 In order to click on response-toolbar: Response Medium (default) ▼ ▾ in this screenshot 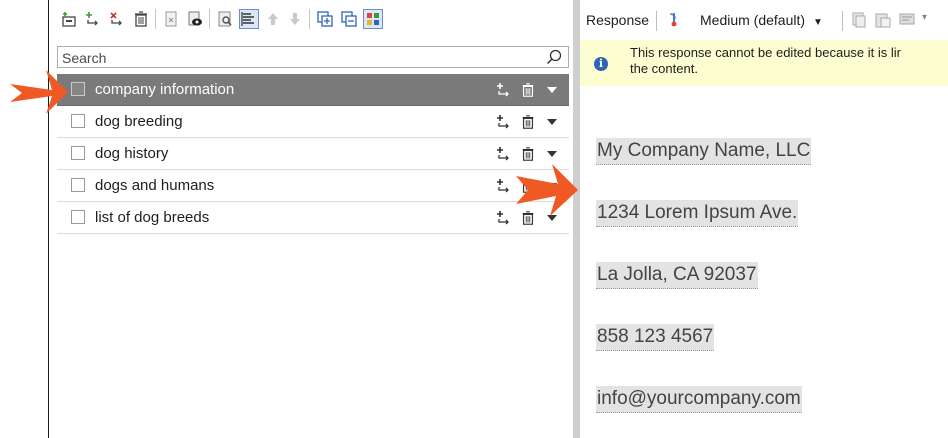, I will do `click(764, 20)`.